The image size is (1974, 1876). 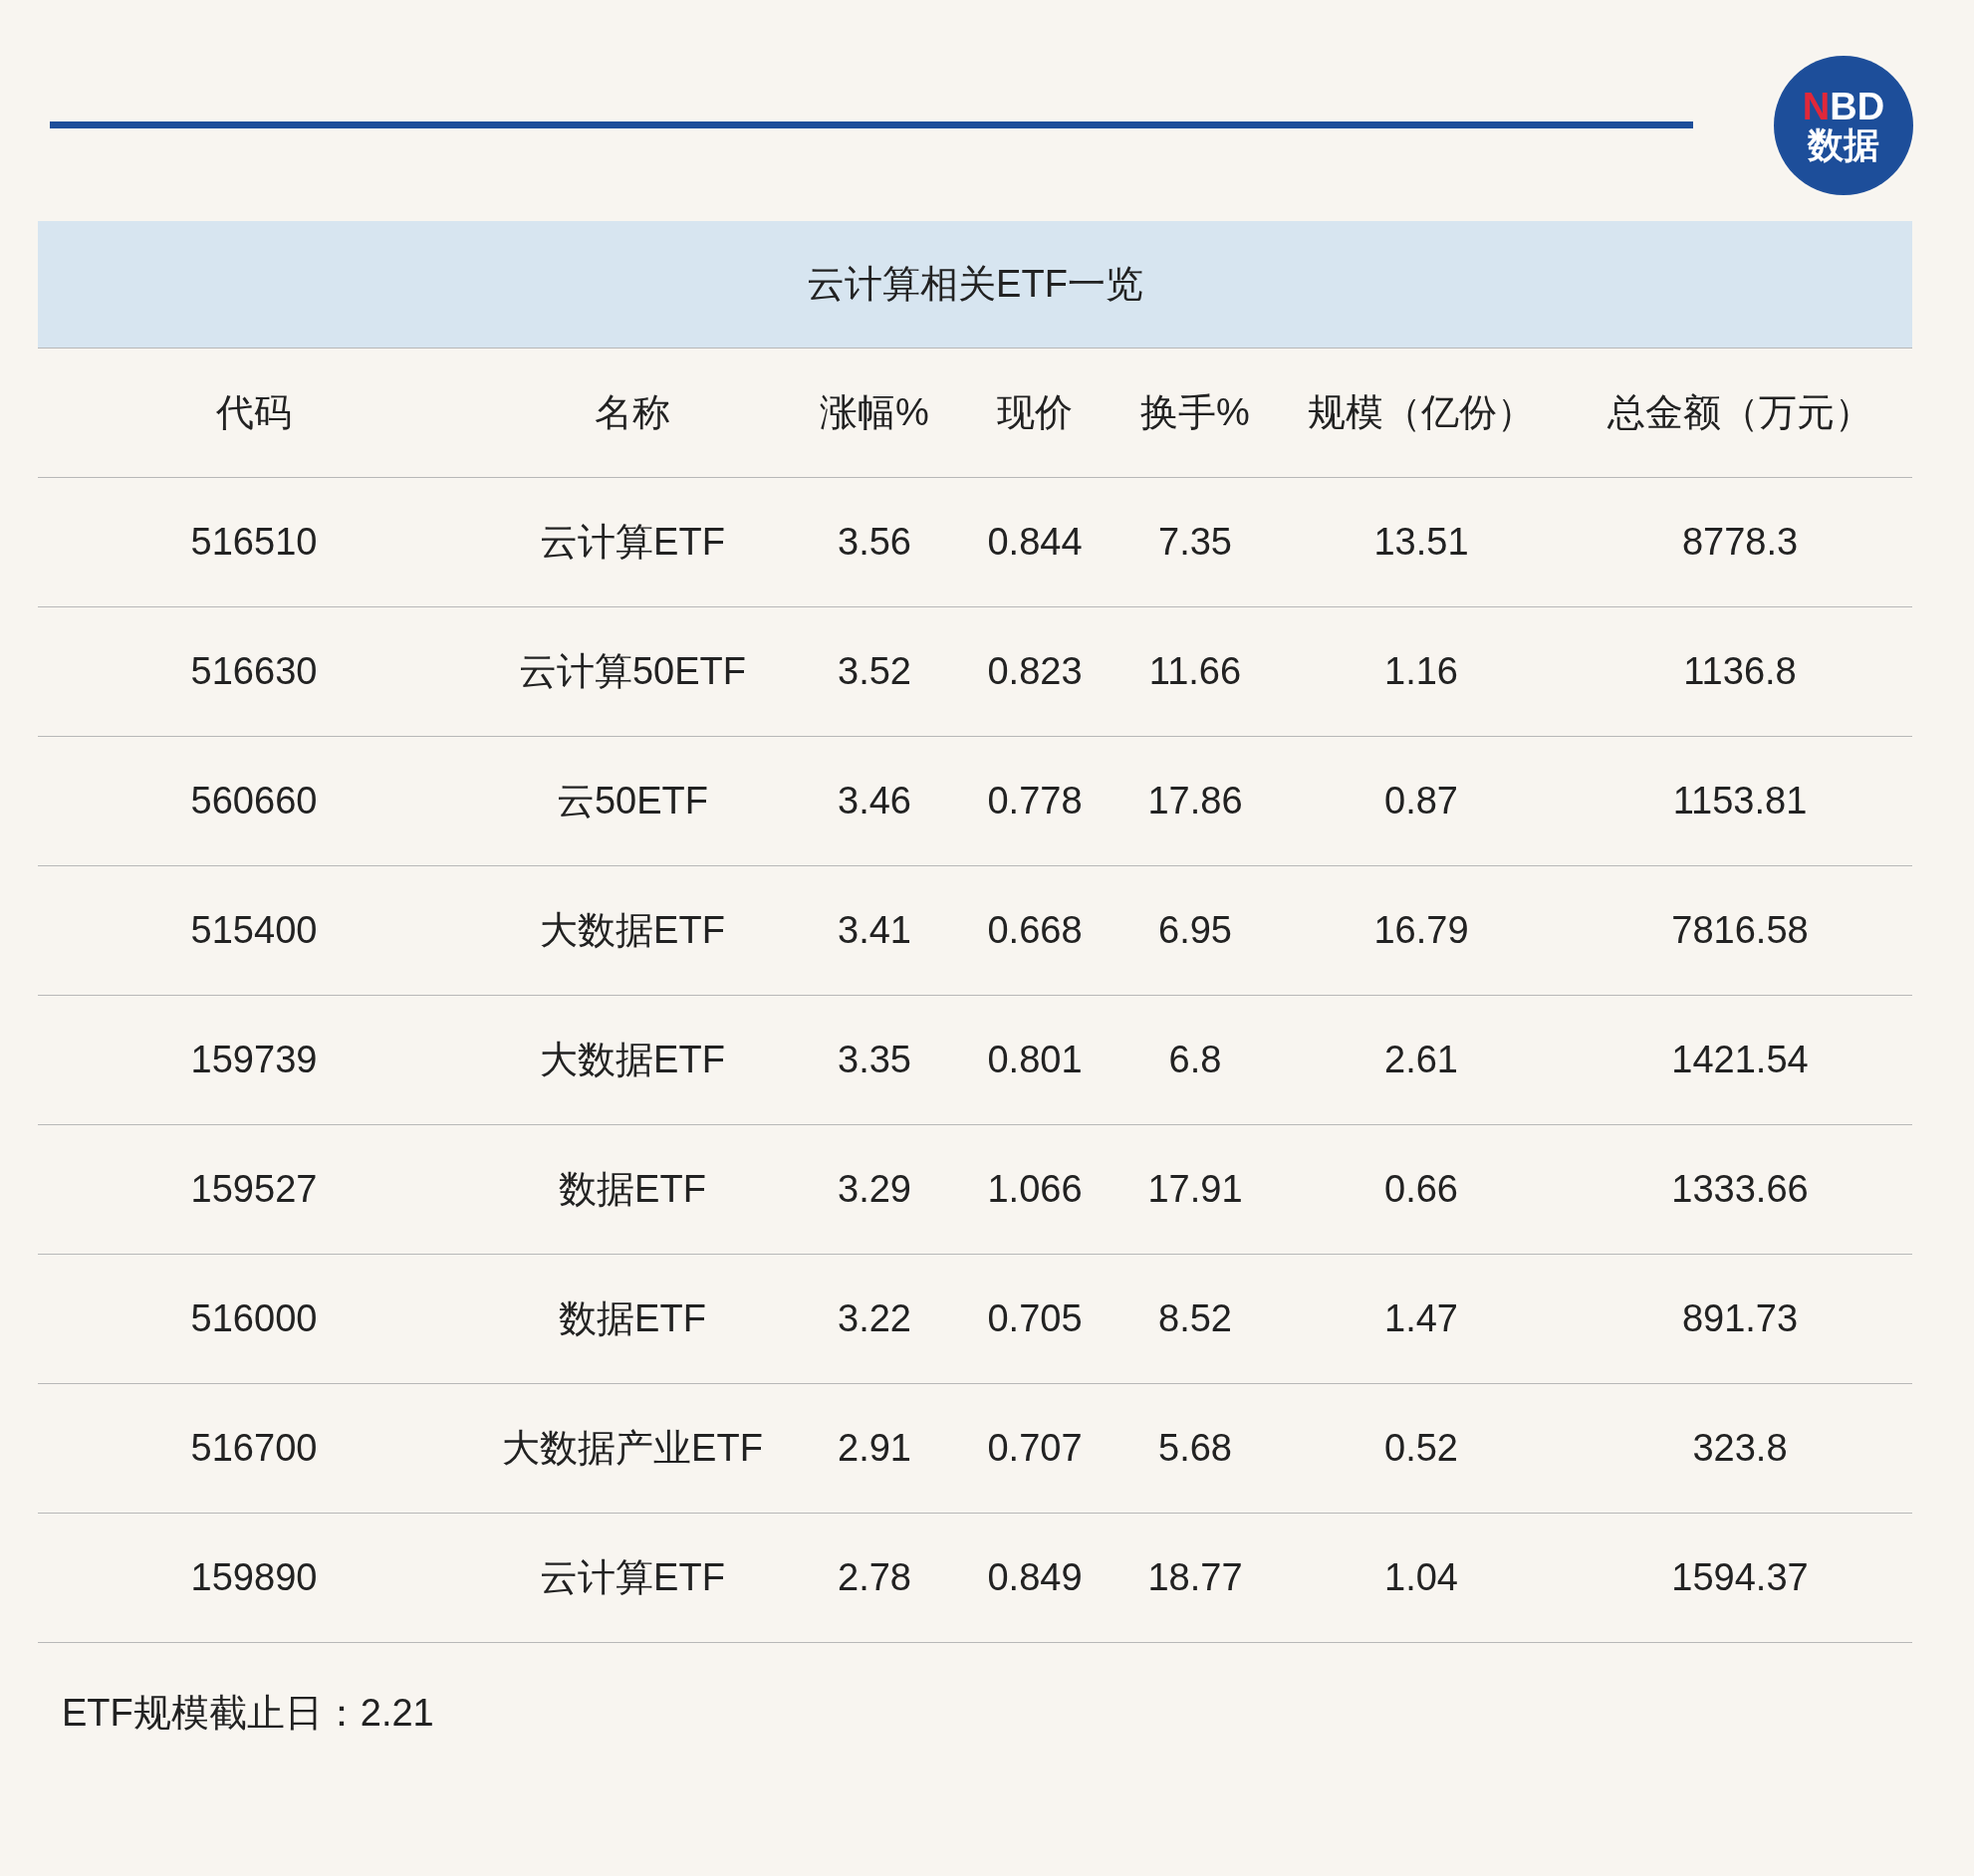 What do you see at coordinates (1035, 671) in the screenshot?
I see `table-cell-text: 0.823` at bounding box center [1035, 671].